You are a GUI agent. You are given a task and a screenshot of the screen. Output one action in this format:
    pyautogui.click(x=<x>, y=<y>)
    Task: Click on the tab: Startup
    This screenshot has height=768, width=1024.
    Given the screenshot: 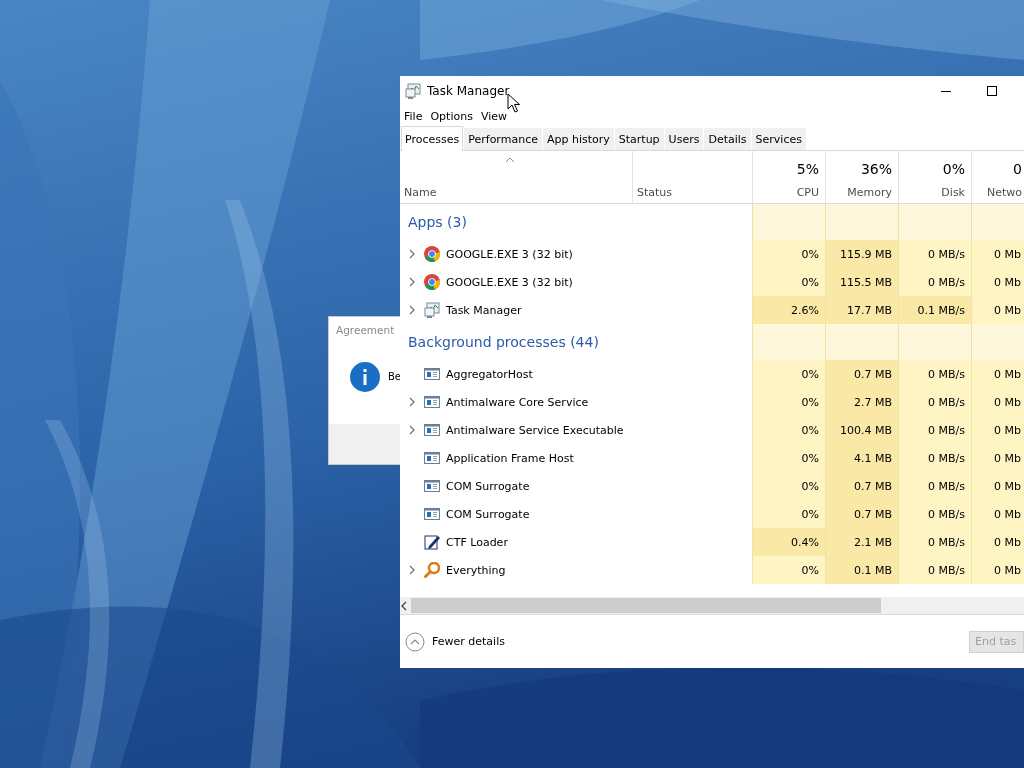 What is the action you would take?
    pyautogui.click(x=639, y=139)
    